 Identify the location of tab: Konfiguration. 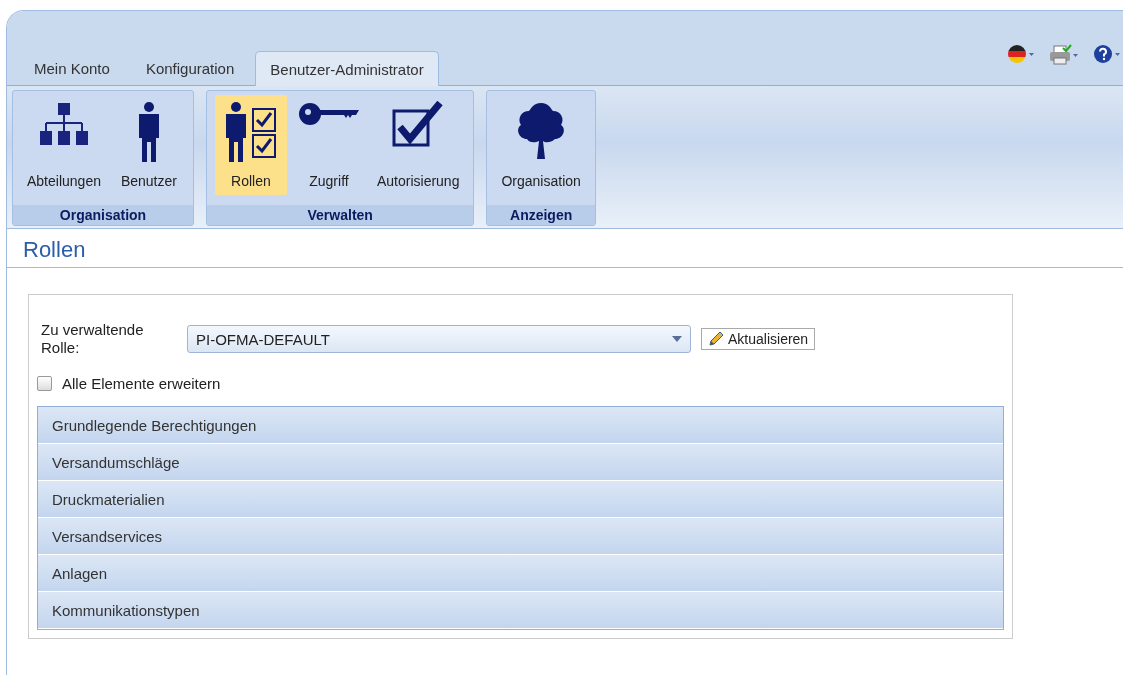
(190, 68).